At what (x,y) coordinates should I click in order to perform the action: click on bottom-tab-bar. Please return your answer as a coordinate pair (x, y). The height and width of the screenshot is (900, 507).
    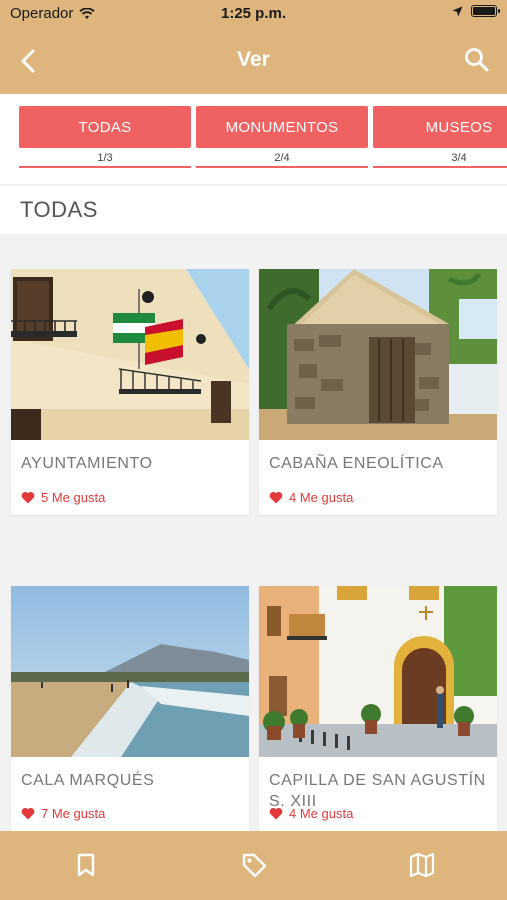
    Looking at the image, I should click on (253, 865).